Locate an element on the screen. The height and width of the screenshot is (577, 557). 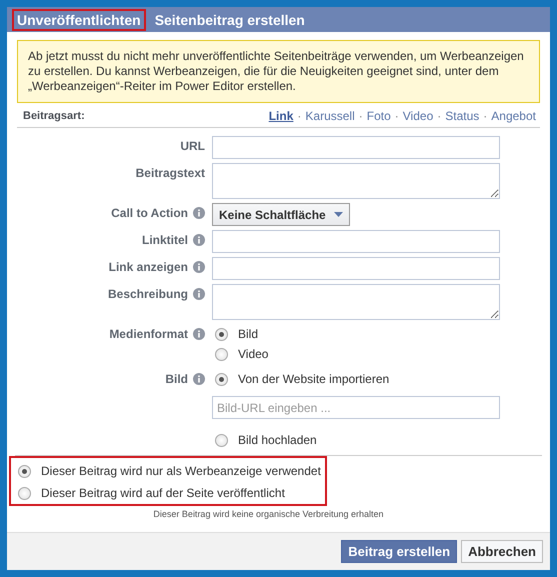
dialog-title: Seitenbeitrag erstellen is located at coordinates (230, 20).